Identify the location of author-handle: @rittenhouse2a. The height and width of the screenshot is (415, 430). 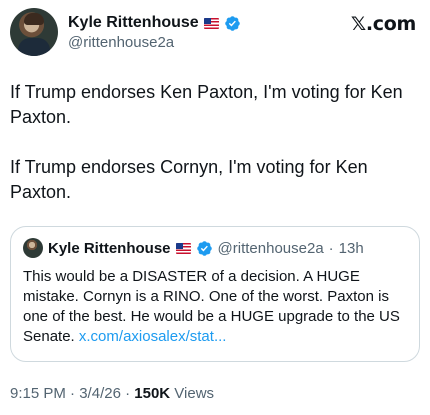
(154, 42).